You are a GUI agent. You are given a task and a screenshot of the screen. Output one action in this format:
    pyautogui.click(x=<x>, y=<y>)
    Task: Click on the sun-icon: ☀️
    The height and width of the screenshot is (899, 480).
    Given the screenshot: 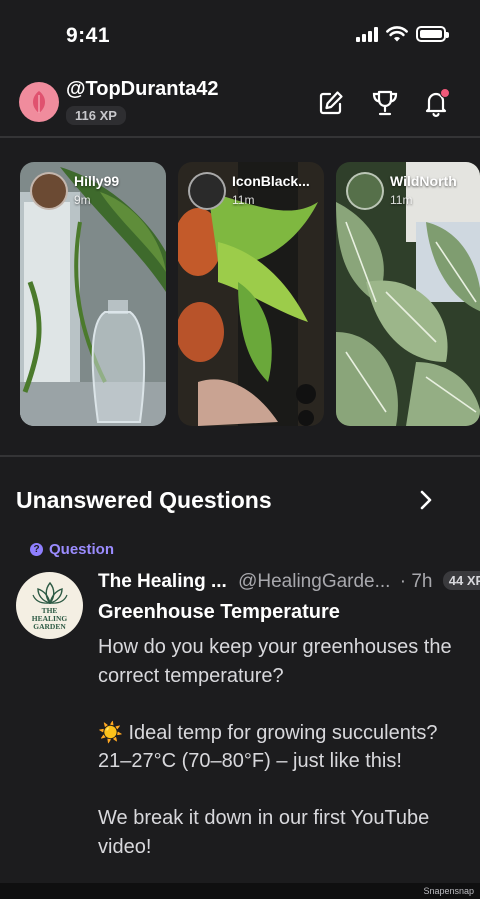 What is the action you would take?
    pyautogui.click(x=110, y=732)
    